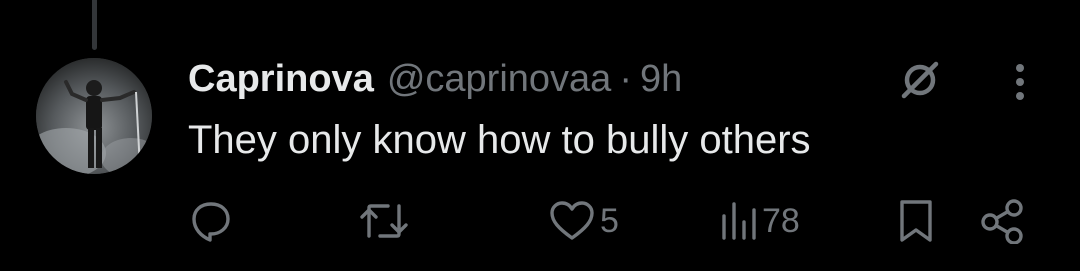 This screenshot has height=271, width=1080. Describe the element at coordinates (609, 220) in the screenshot. I see `like-count: 5` at that location.